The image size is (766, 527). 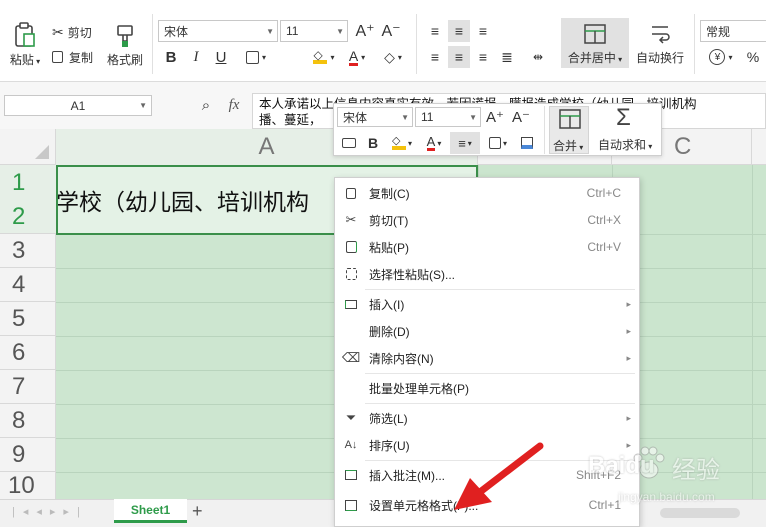 I want to click on mini-wrap-button, so click(x=349, y=143).